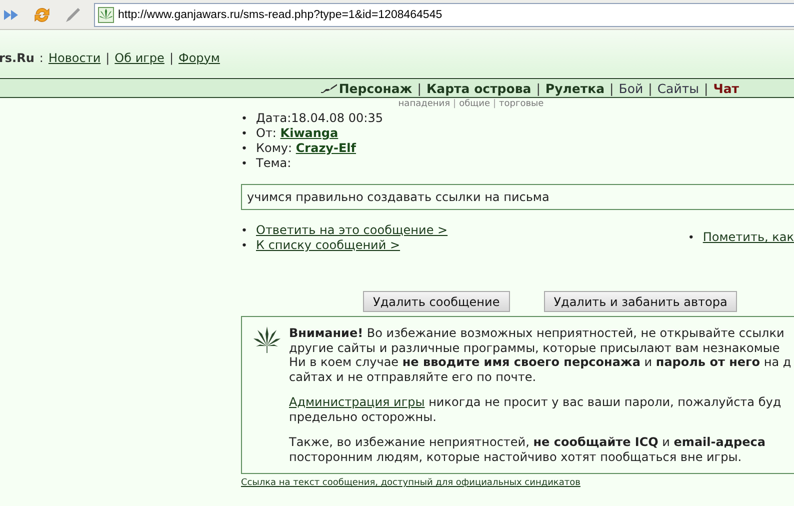 Image resolution: width=794 pixels, height=506 pixels. I want to click on field-value: 18.04.08 00:35, so click(337, 118).